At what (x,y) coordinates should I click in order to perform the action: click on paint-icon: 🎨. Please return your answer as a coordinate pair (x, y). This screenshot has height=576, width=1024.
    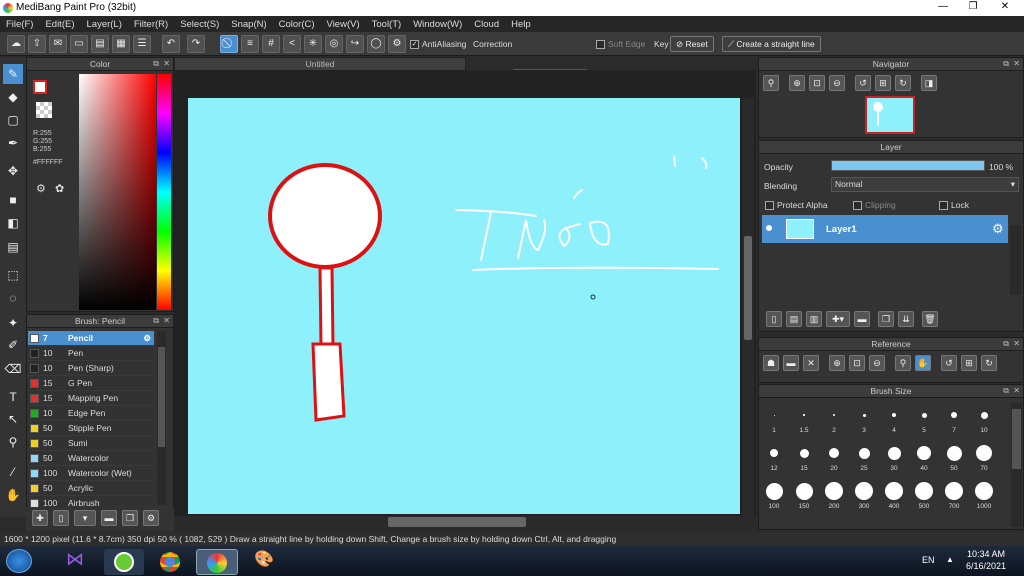
    Looking at the image, I should click on (264, 562).